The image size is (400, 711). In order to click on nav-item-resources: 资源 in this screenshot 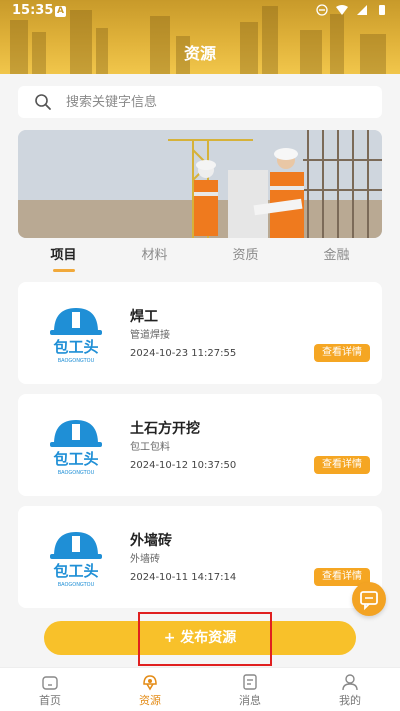, I will do `click(150, 689)`.